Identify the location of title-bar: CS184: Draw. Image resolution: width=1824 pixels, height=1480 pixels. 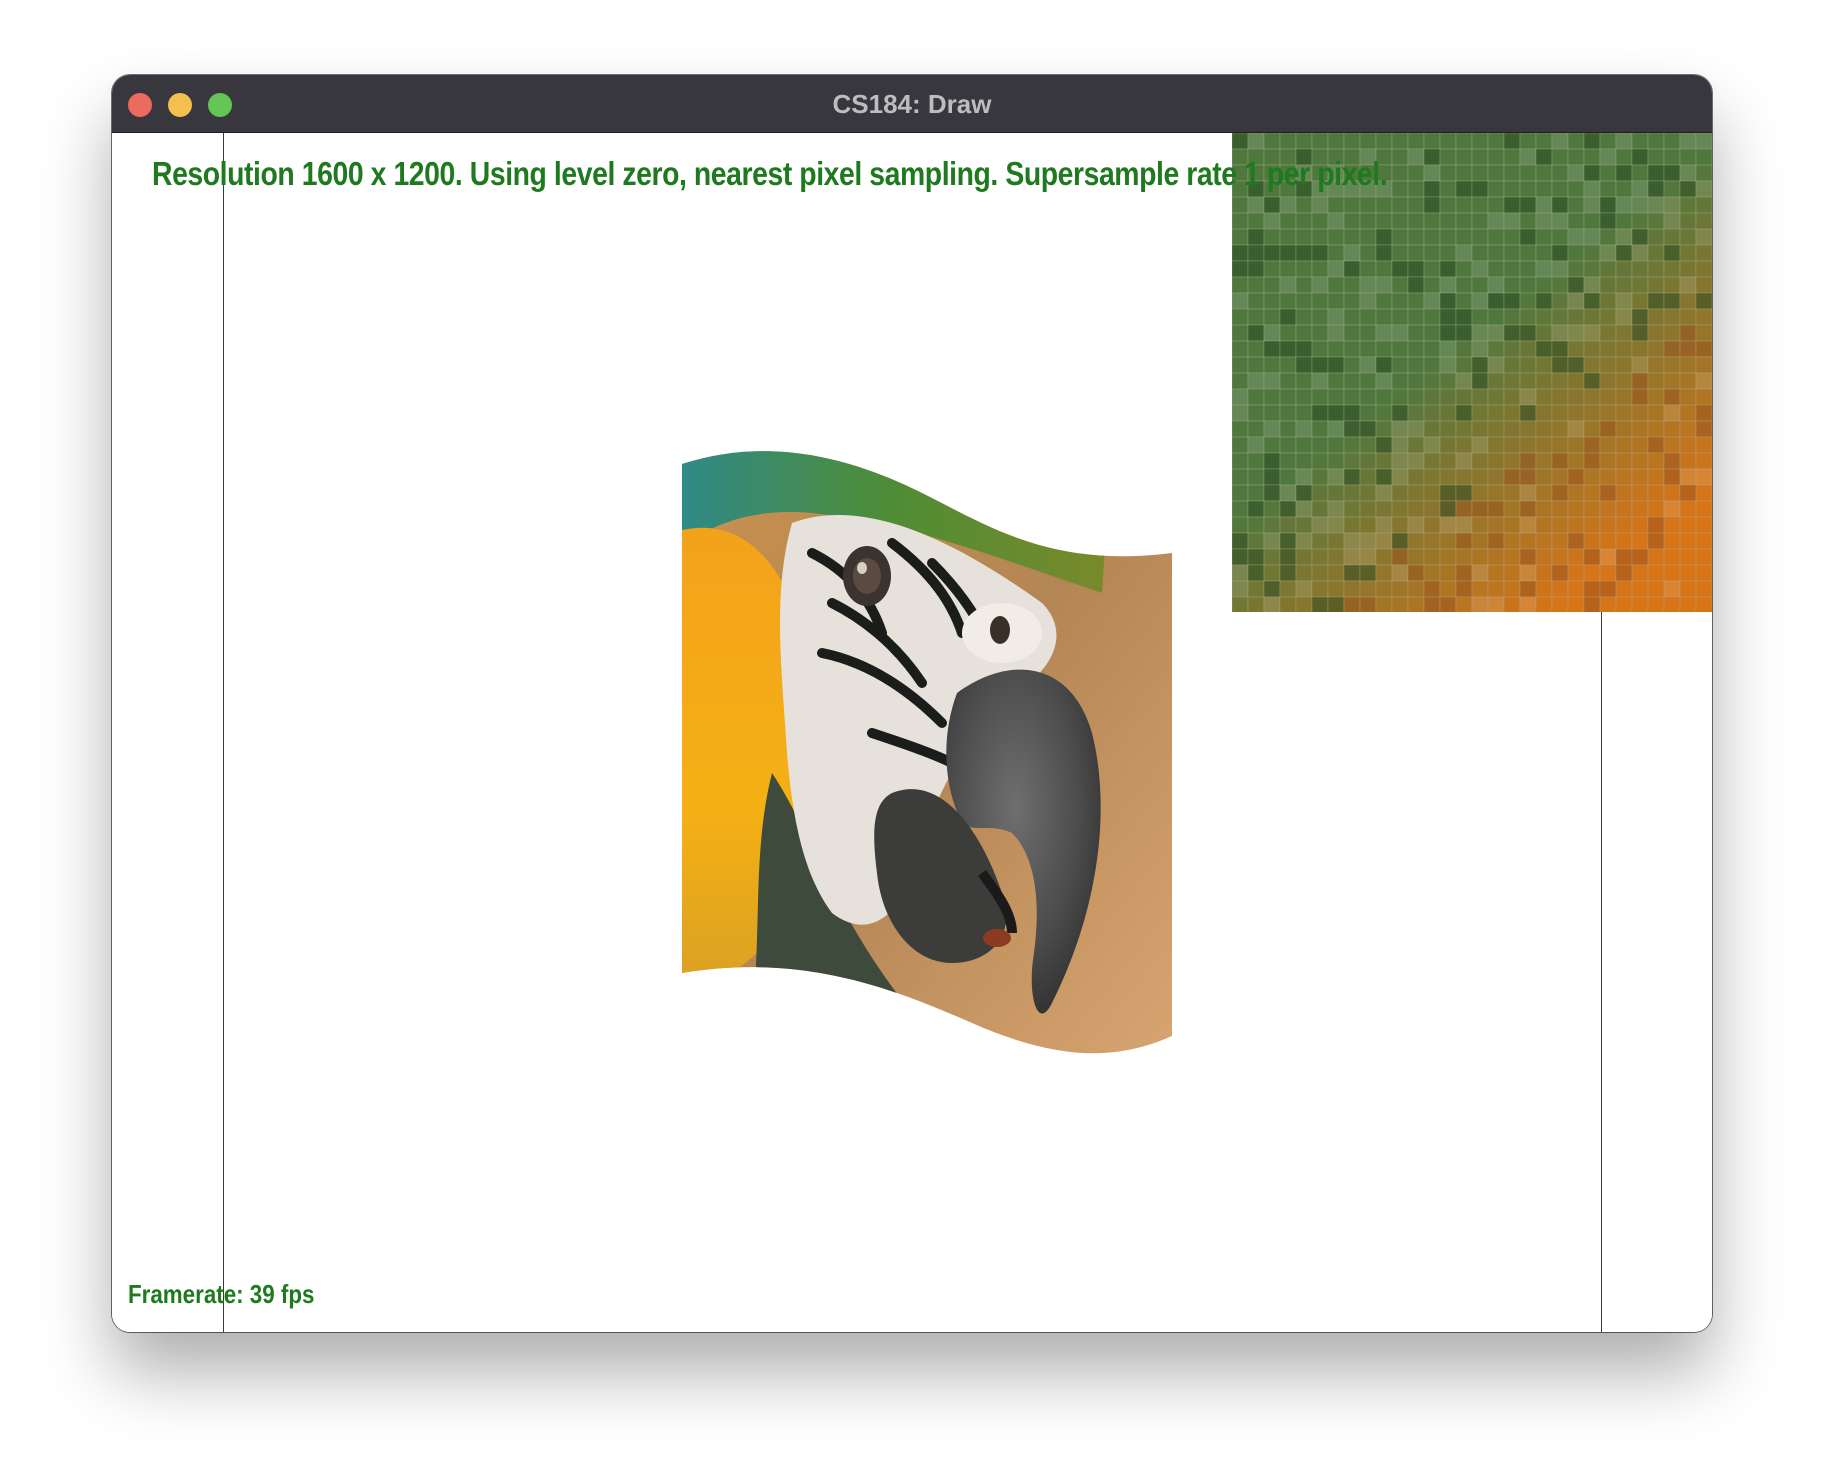
(912, 104).